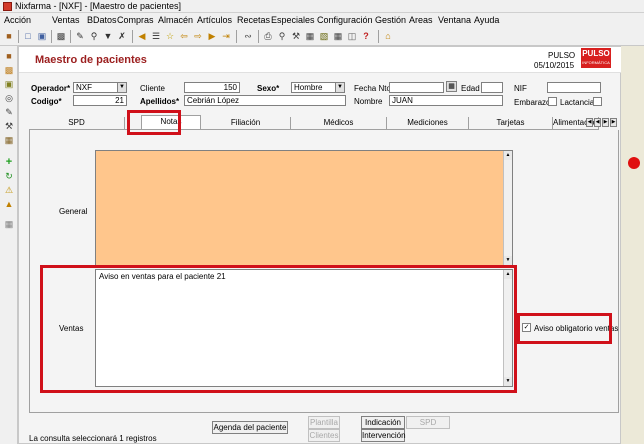 This screenshot has width=644, height=444. What do you see at coordinates (268, 36) in the screenshot?
I see `print-icon: ⎙` at bounding box center [268, 36].